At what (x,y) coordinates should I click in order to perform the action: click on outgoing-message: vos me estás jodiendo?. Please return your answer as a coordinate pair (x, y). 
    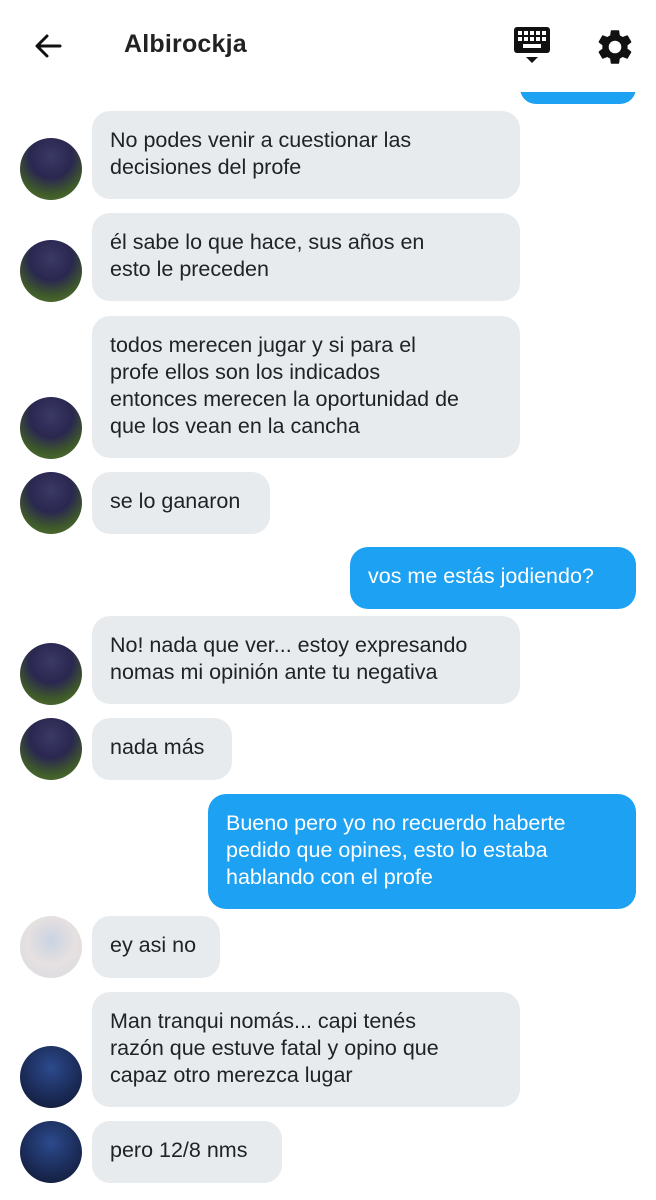
    Looking at the image, I should click on (493, 578).